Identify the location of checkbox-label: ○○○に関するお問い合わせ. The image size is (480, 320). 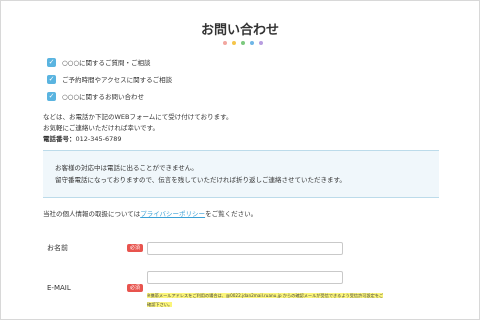
(103, 97).